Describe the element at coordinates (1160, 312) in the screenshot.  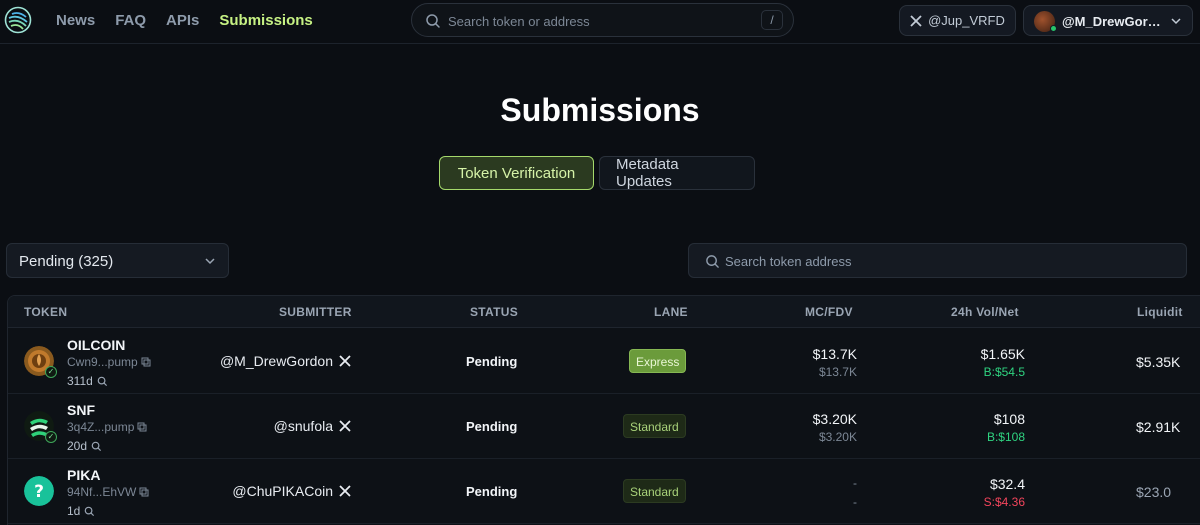
I see `header-liquidity: Liquidit` at that location.